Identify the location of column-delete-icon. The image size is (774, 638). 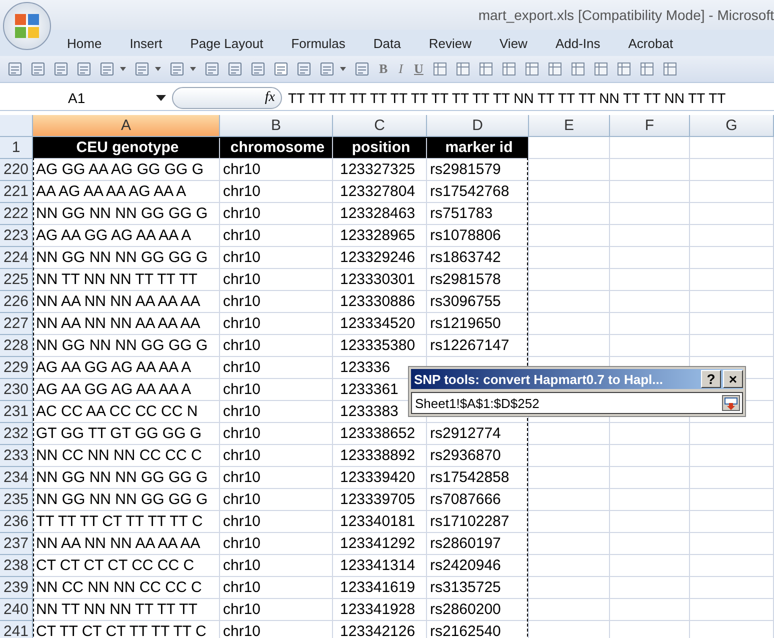
(509, 69).